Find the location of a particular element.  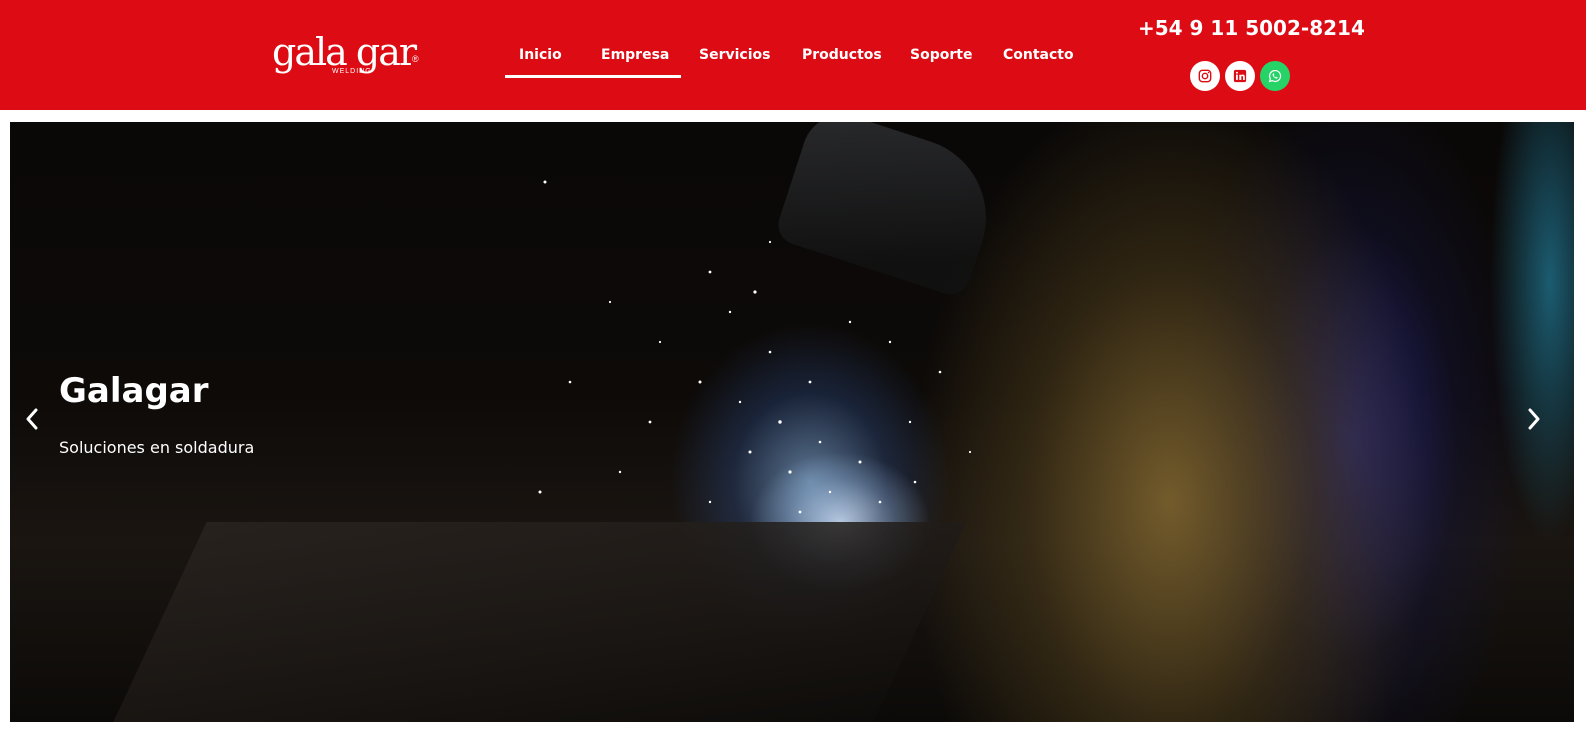

chevron-left-icon is located at coordinates (32, 419).